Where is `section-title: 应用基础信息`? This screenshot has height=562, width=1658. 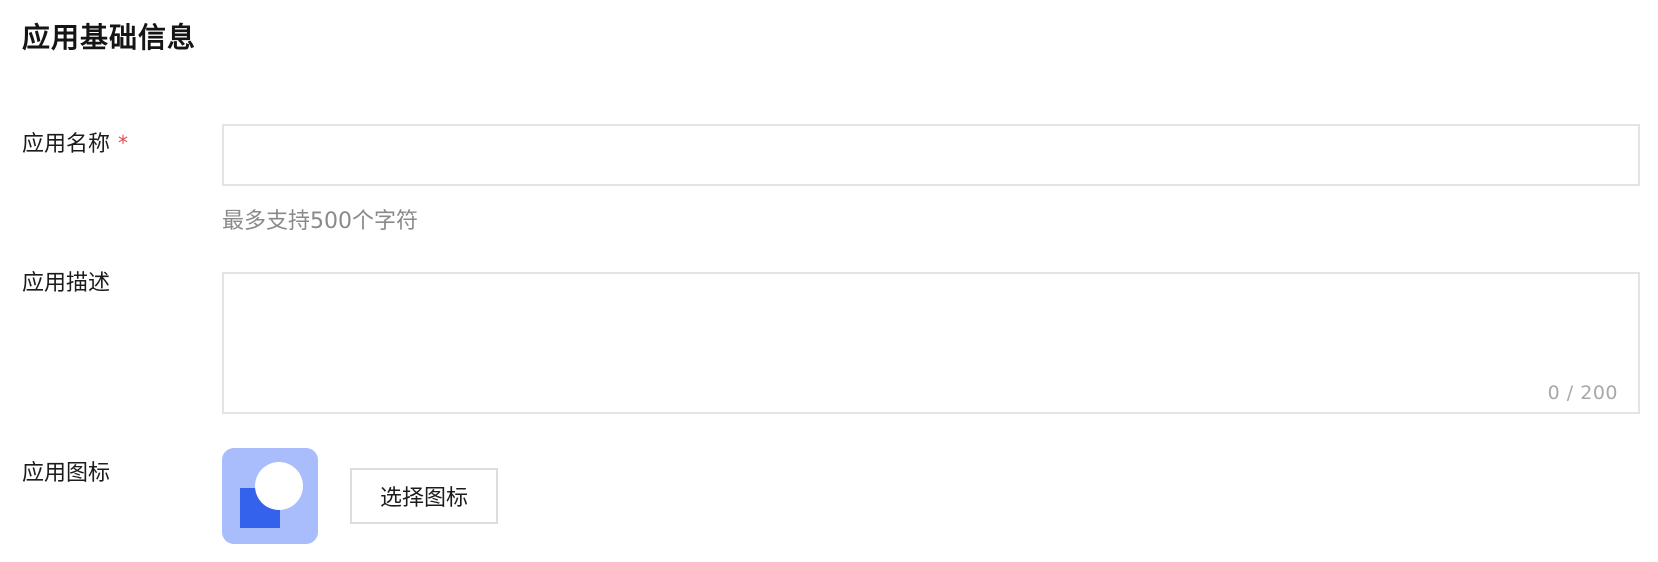
section-title: 应用基础信息 is located at coordinates (109, 37).